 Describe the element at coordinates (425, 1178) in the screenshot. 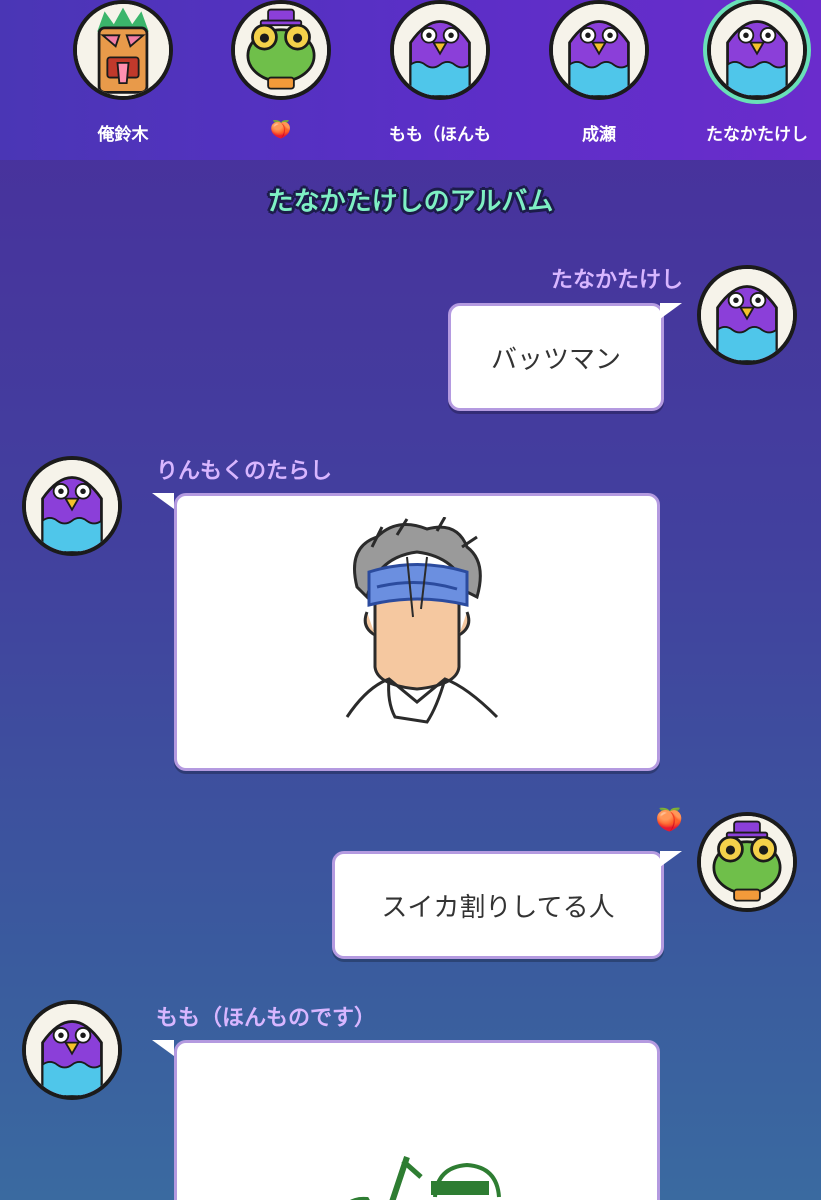

I see `drawing-watermelon-split` at that location.